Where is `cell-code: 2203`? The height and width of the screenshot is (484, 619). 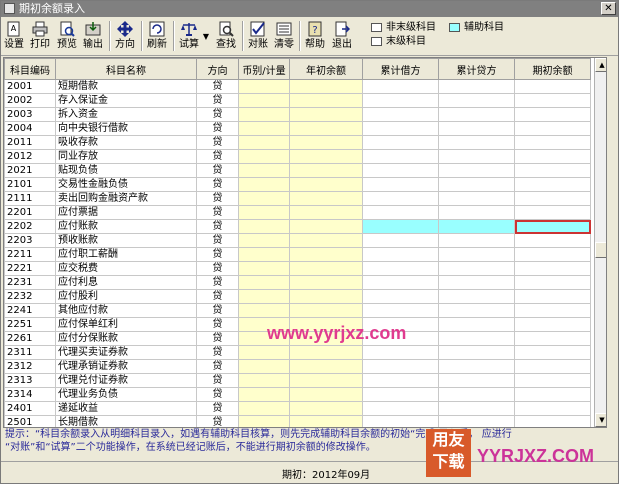
cell-code: 2203 is located at coordinates (30, 240).